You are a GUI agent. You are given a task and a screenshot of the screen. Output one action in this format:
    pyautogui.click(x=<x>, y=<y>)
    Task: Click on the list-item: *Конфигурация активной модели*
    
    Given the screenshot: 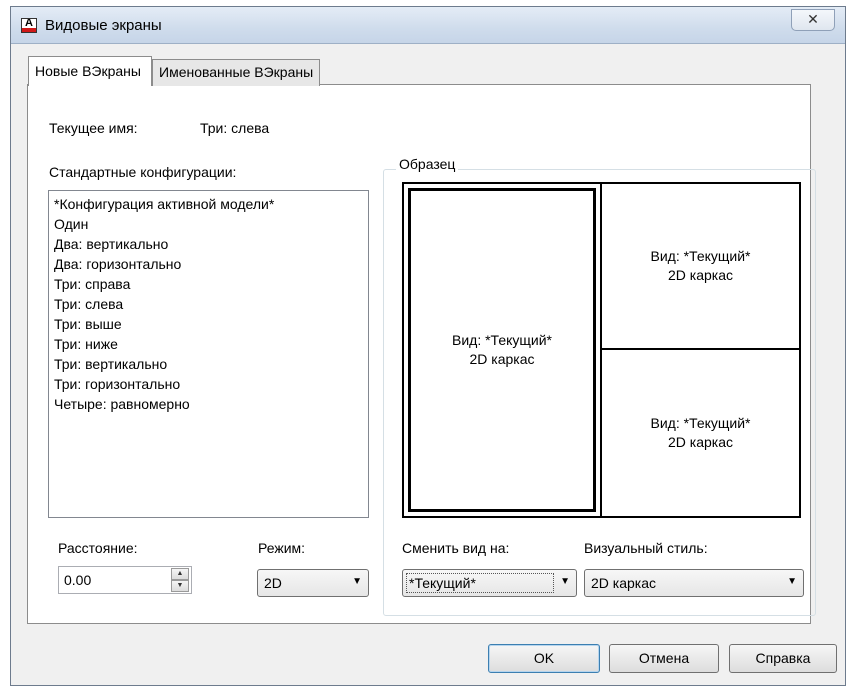 What is the action you would take?
    pyautogui.click(x=208, y=204)
    